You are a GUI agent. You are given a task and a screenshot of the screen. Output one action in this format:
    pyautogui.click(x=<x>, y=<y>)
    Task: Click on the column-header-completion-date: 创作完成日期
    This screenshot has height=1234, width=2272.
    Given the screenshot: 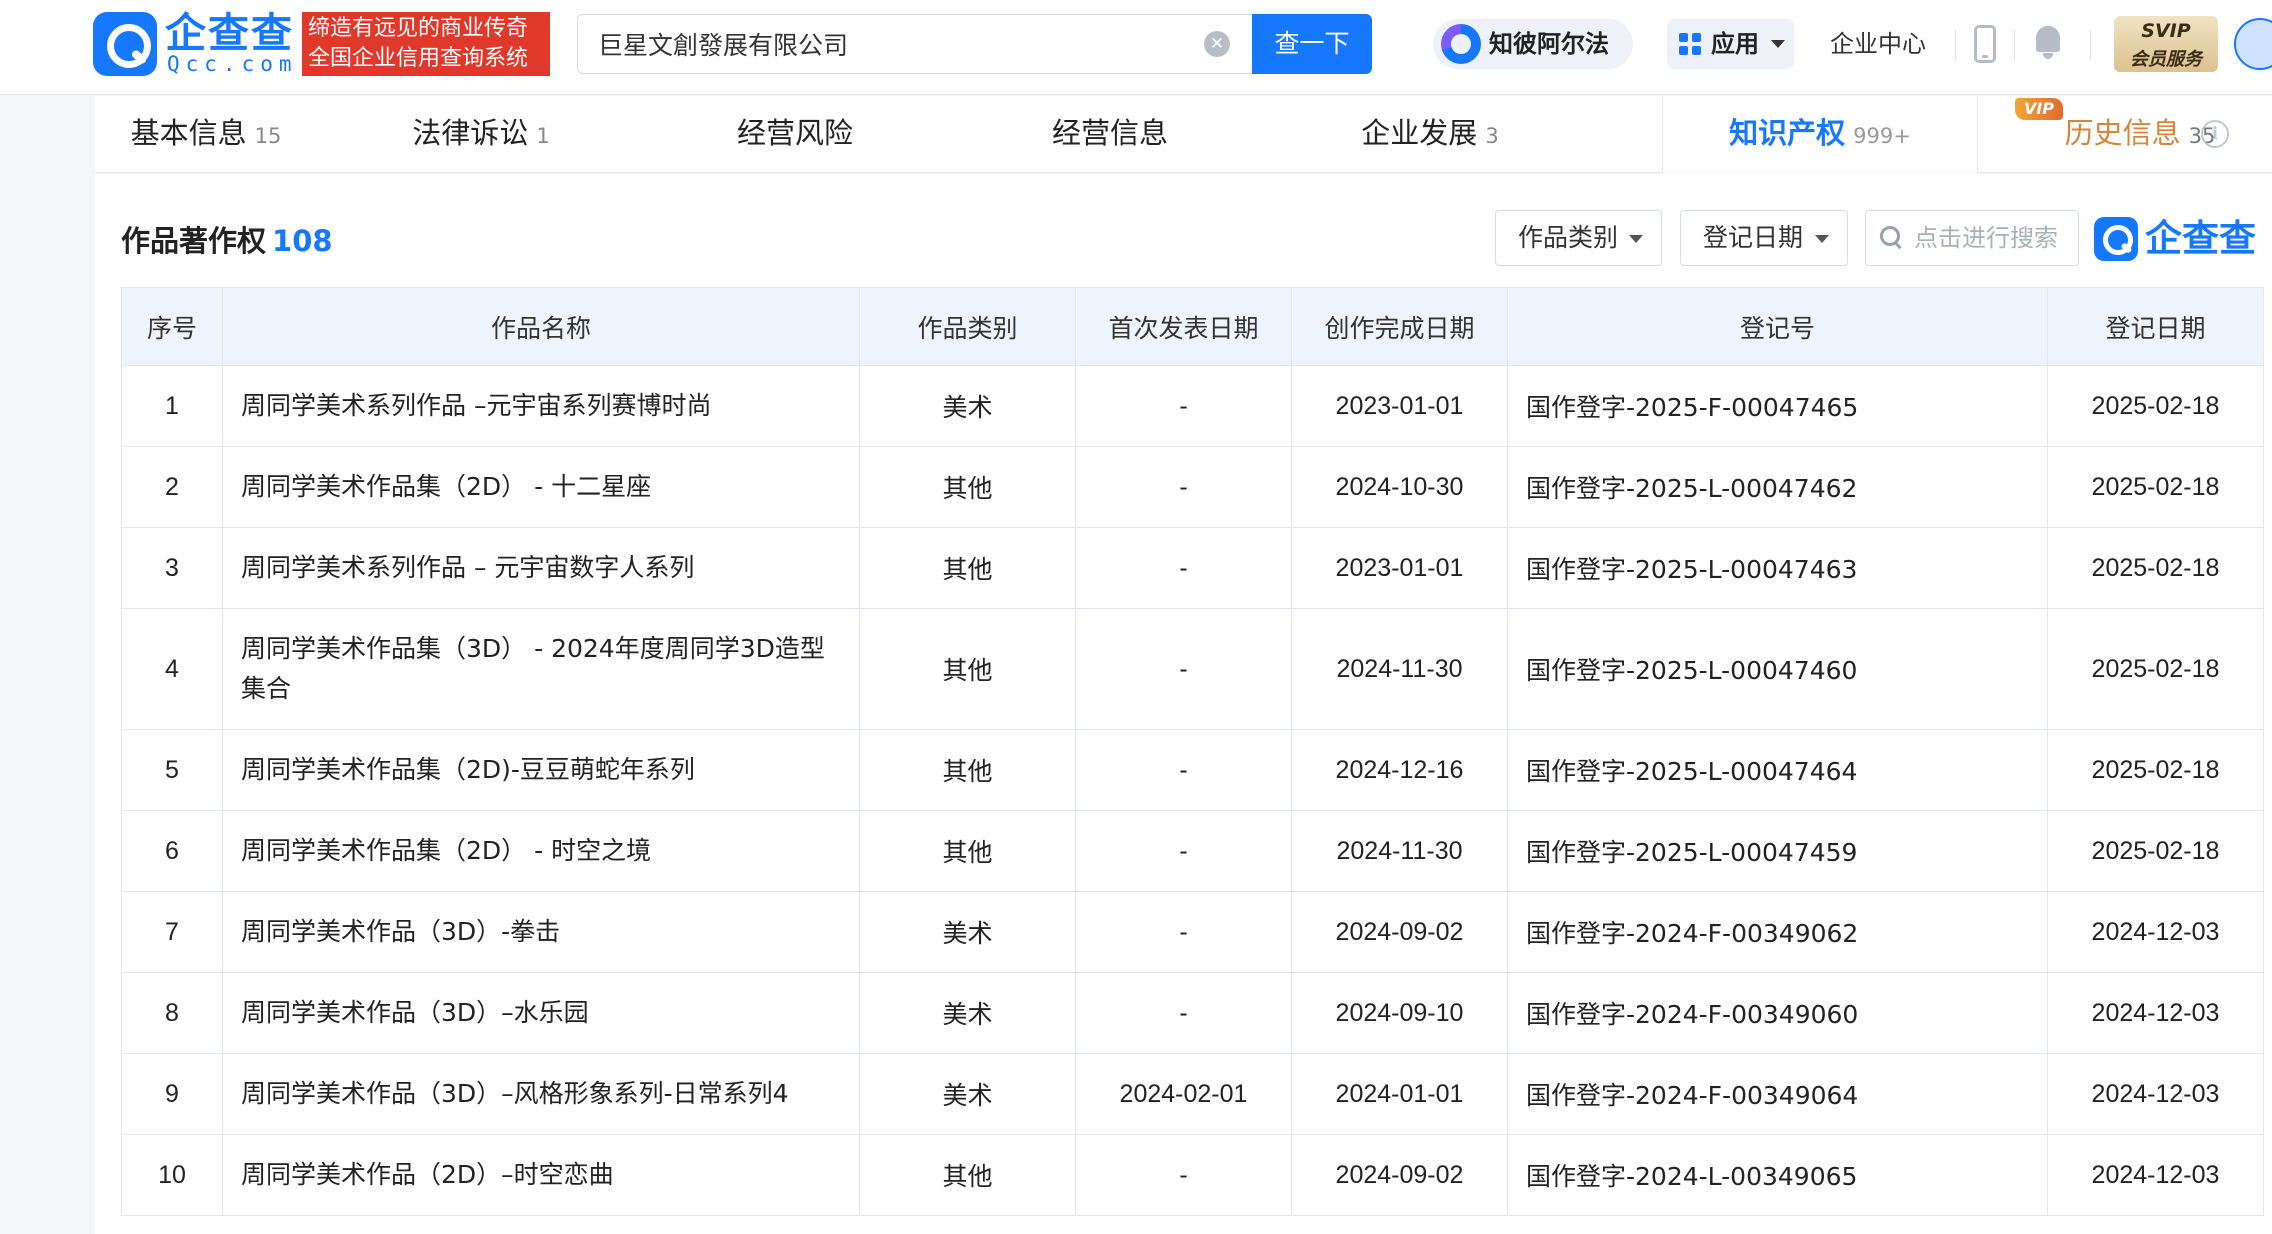 What is the action you would take?
    pyautogui.click(x=1399, y=326)
    